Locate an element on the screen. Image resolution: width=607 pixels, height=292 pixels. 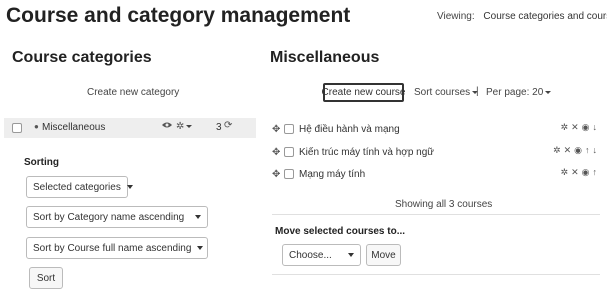
sort-course-select: Sort by Course full name ascending is located at coordinates (117, 248).